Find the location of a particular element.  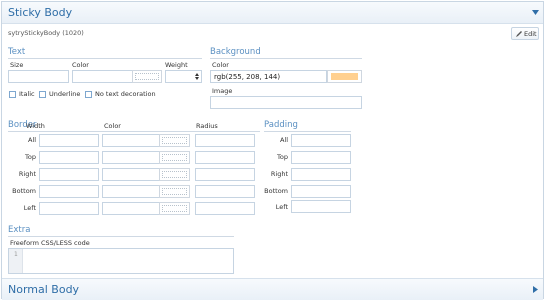

extra-section-heading: Extra is located at coordinates (19, 230).